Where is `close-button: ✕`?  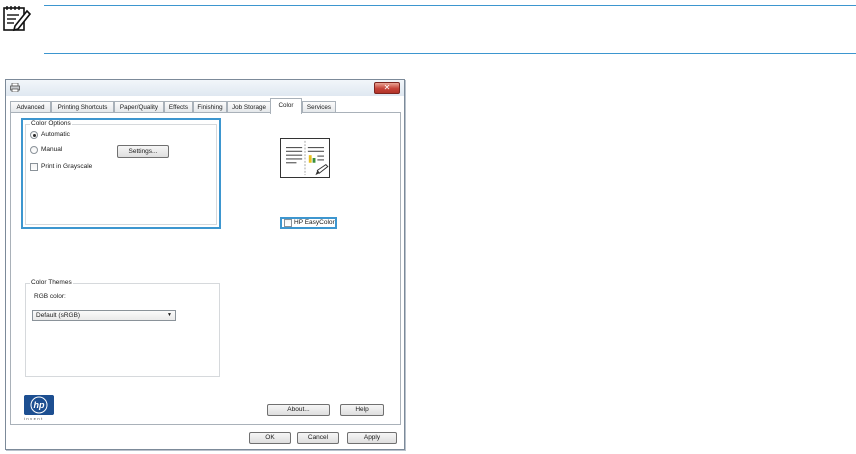
close-button: ✕ is located at coordinates (387, 88).